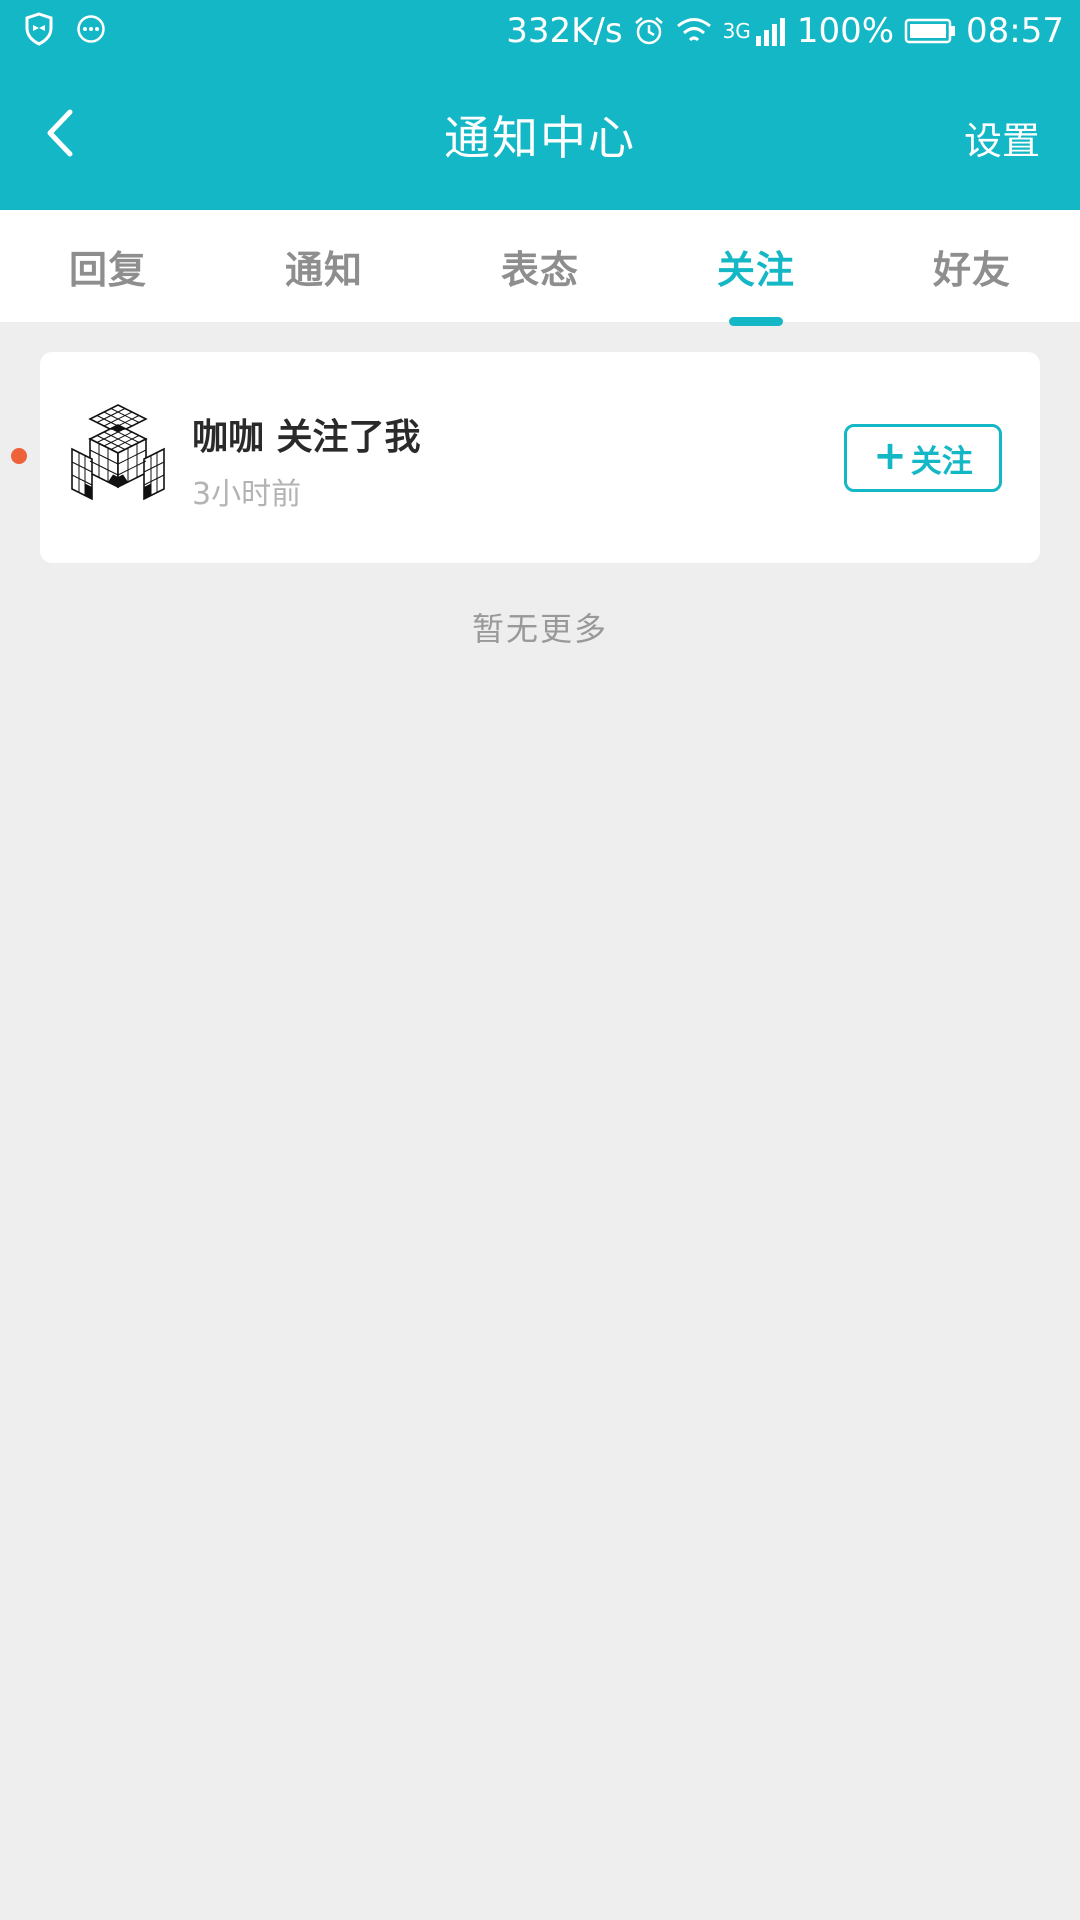 This screenshot has width=1080, height=1920. Describe the element at coordinates (306, 437) in the screenshot. I see `notification-title: 咖咖 关注了我` at that location.